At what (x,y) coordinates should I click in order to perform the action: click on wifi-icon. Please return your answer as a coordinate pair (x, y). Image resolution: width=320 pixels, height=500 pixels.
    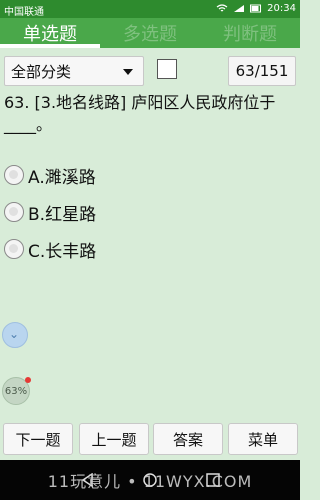
    Looking at the image, I should click on (222, 8).